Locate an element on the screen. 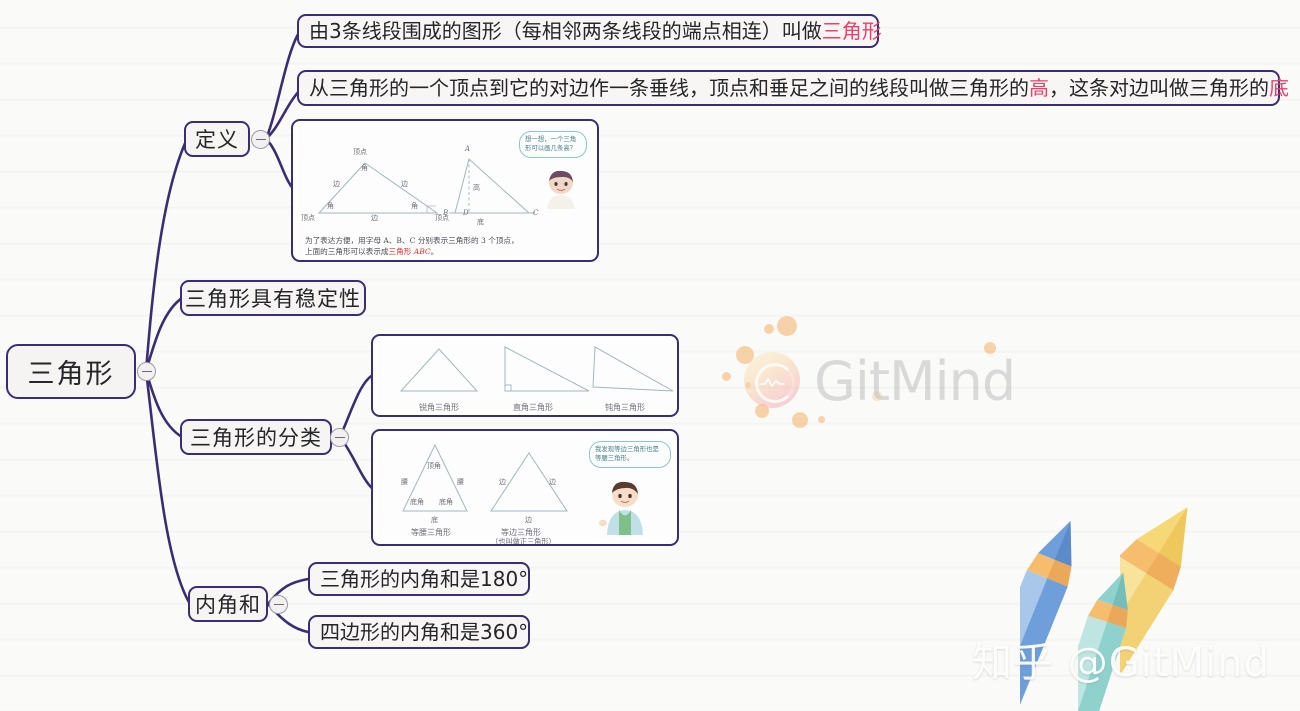  side-classification-speech-bubble: 我发现等边三角形也是等腰三角形。 is located at coordinates (630, 454).